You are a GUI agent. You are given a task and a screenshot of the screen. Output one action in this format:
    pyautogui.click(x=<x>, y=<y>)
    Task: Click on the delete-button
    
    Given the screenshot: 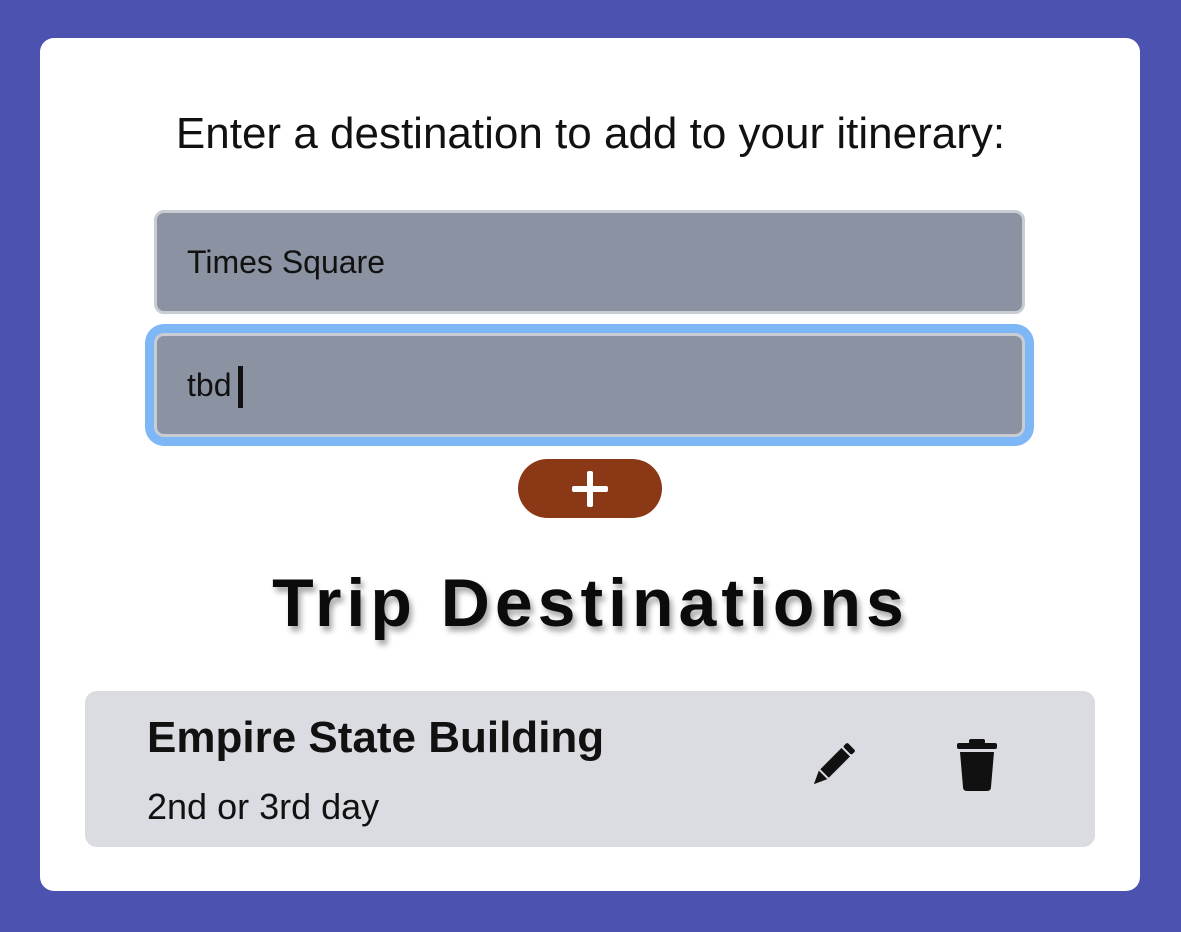 What is the action you would take?
    pyautogui.click(x=977, y=765)
    